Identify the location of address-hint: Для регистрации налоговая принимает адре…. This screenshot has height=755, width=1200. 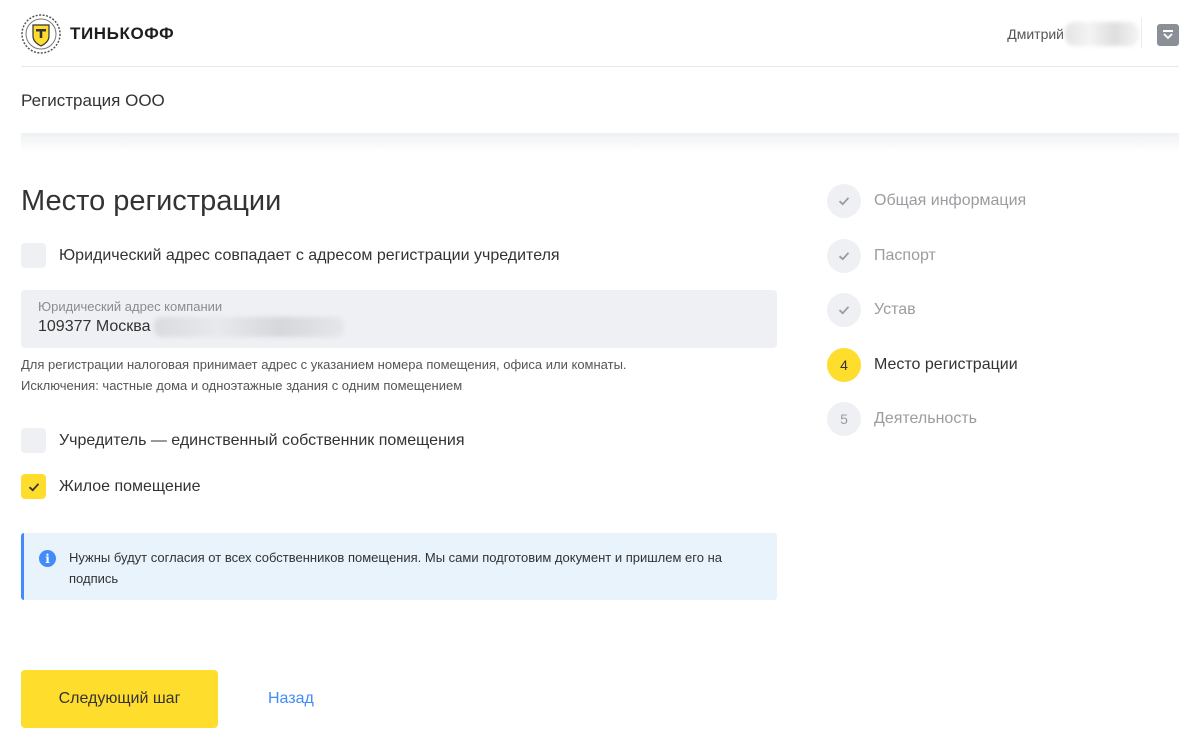
(324, 375).